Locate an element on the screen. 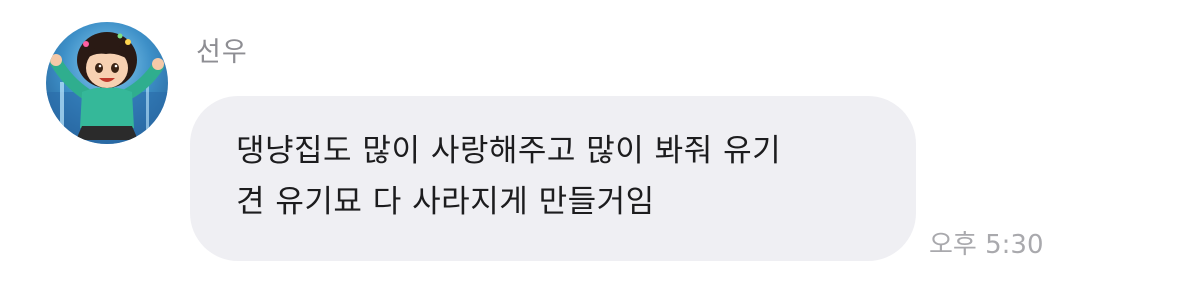  cartoon-girl-avatar-icon is located at coordinates (107, 88).